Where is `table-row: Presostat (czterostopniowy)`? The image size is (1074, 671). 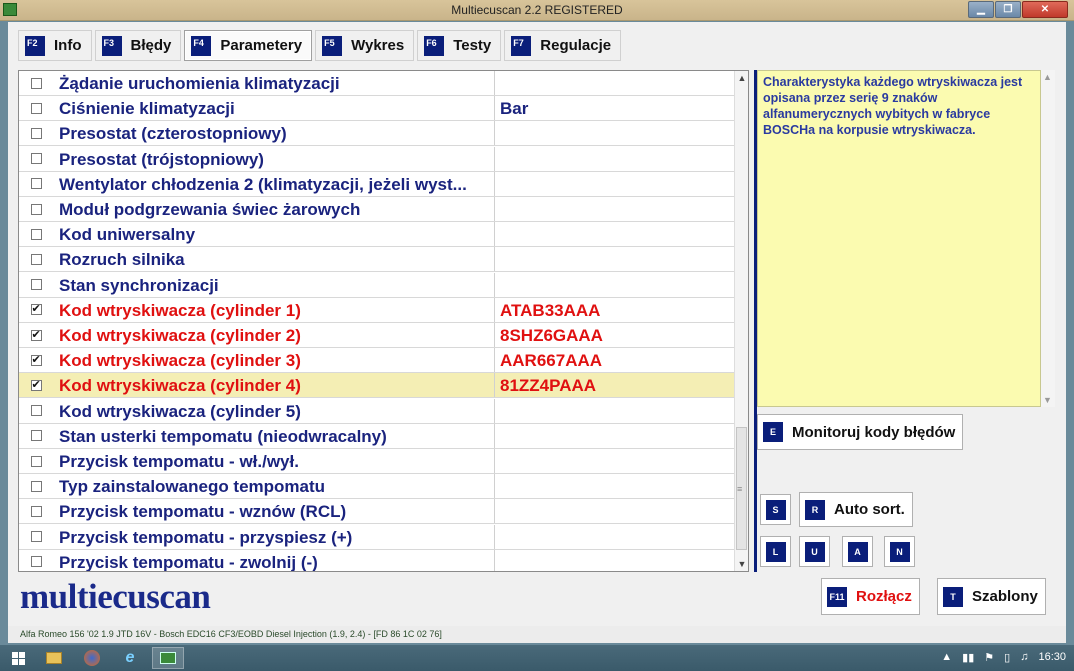
table-row: Presostat (czterostopniowy) is located at coordinates (377, 134).